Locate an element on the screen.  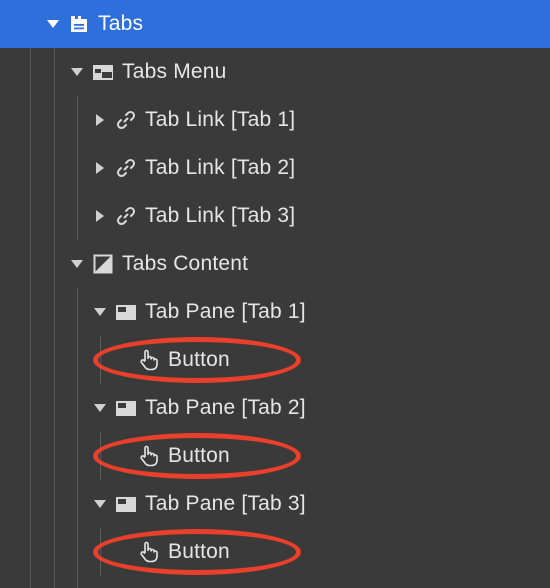
tabs-icon is located at coordinates (79, 24).